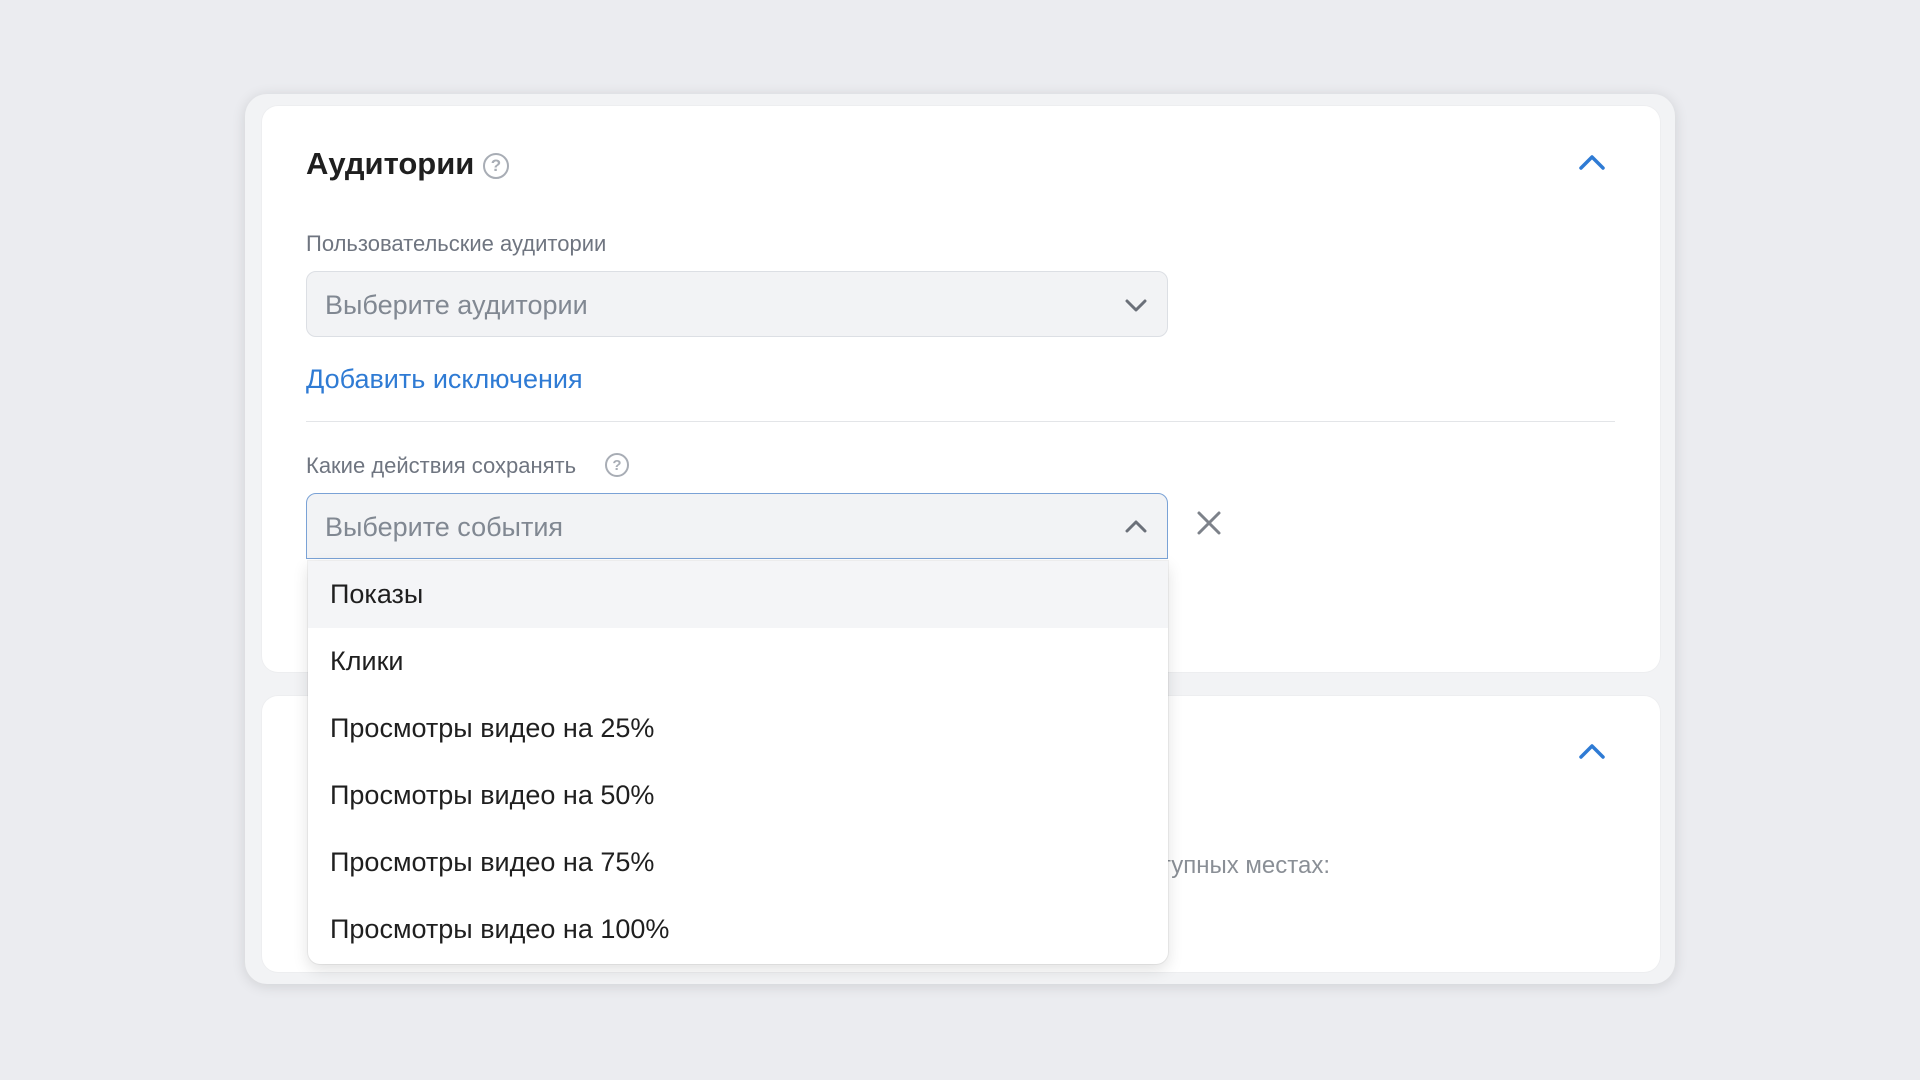 The height and width of the screenshot is (1080, 1920). I want to click on audiences-select: Выберите аудитории, so click(737, 304).